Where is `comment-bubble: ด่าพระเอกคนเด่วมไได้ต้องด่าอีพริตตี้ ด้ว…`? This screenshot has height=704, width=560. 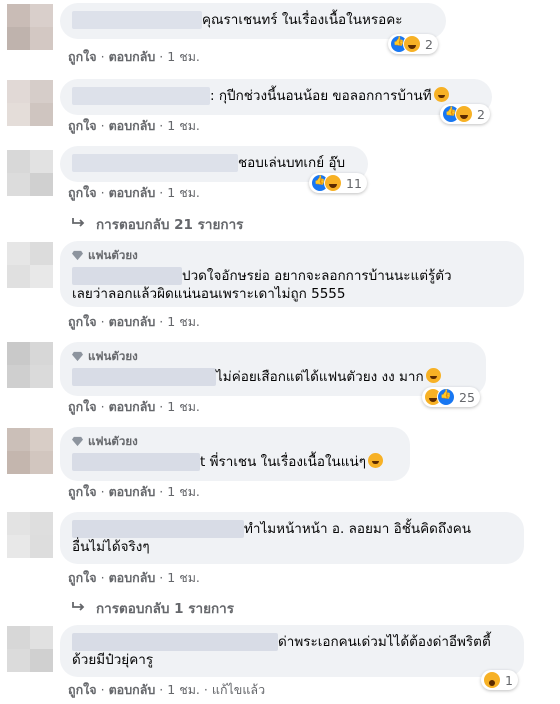 comment-bubble: ด่าพระเอกคนเด่วมไได้ต้องด่าอีพริตตี้ ด้ว… is located at coordinates (292, 651).